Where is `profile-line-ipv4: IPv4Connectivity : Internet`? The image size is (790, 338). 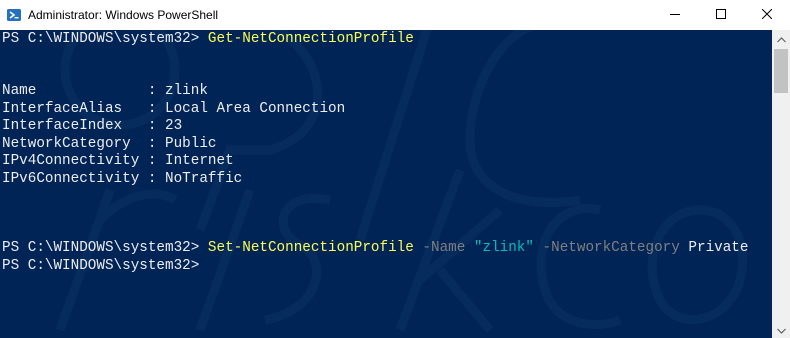
profile-line-ipv4: IPv4Connectivity : Internet is located at coordinates (118, 161).